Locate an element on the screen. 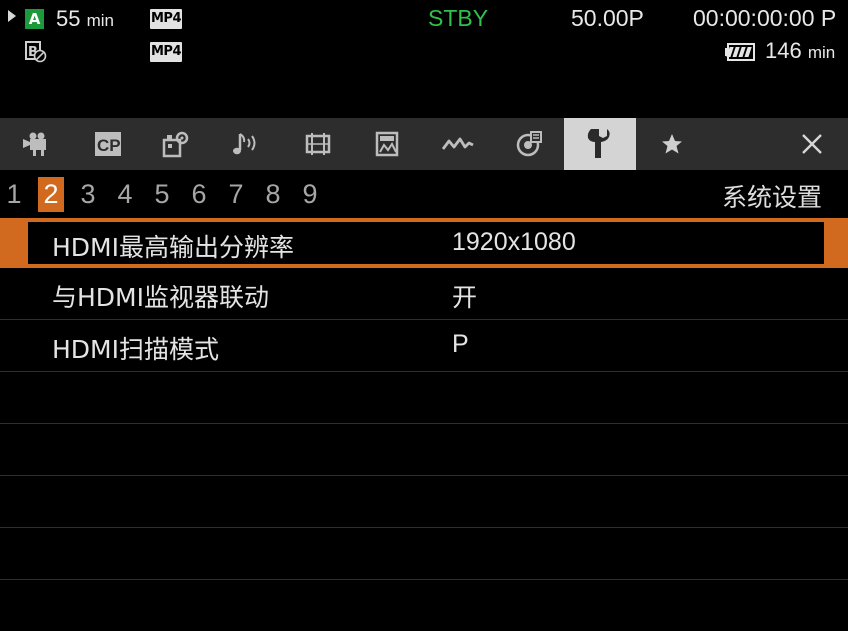 The image size is (848, 631). battery-icon is located at coordinates (740, 52).